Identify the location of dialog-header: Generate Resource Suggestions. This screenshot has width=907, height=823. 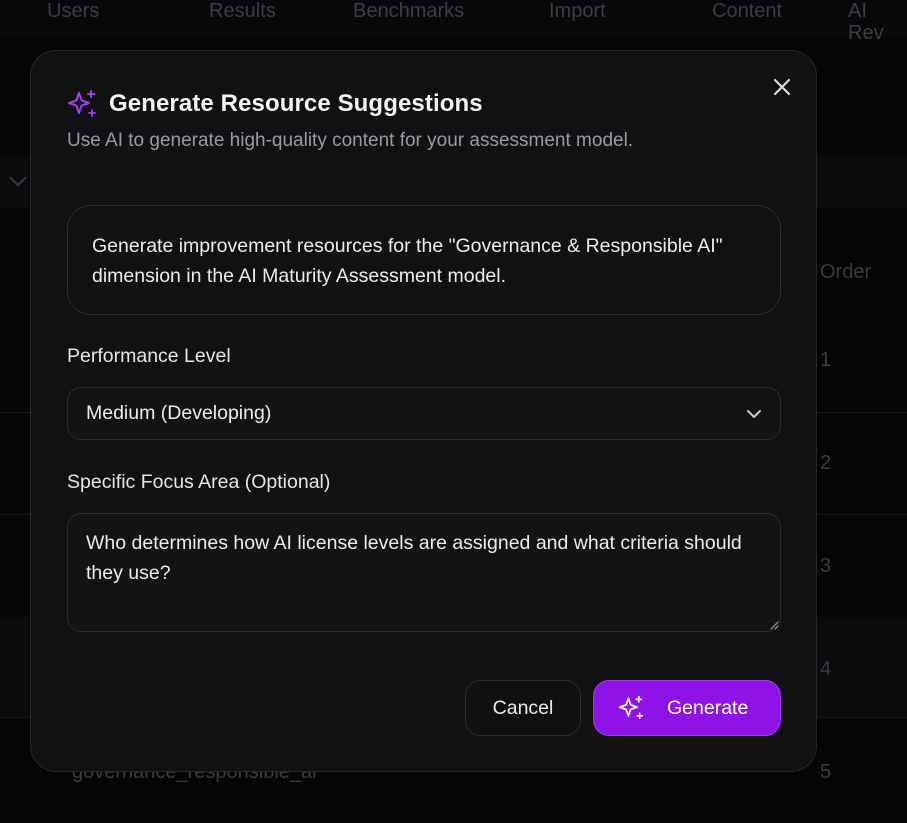
(275, 104).